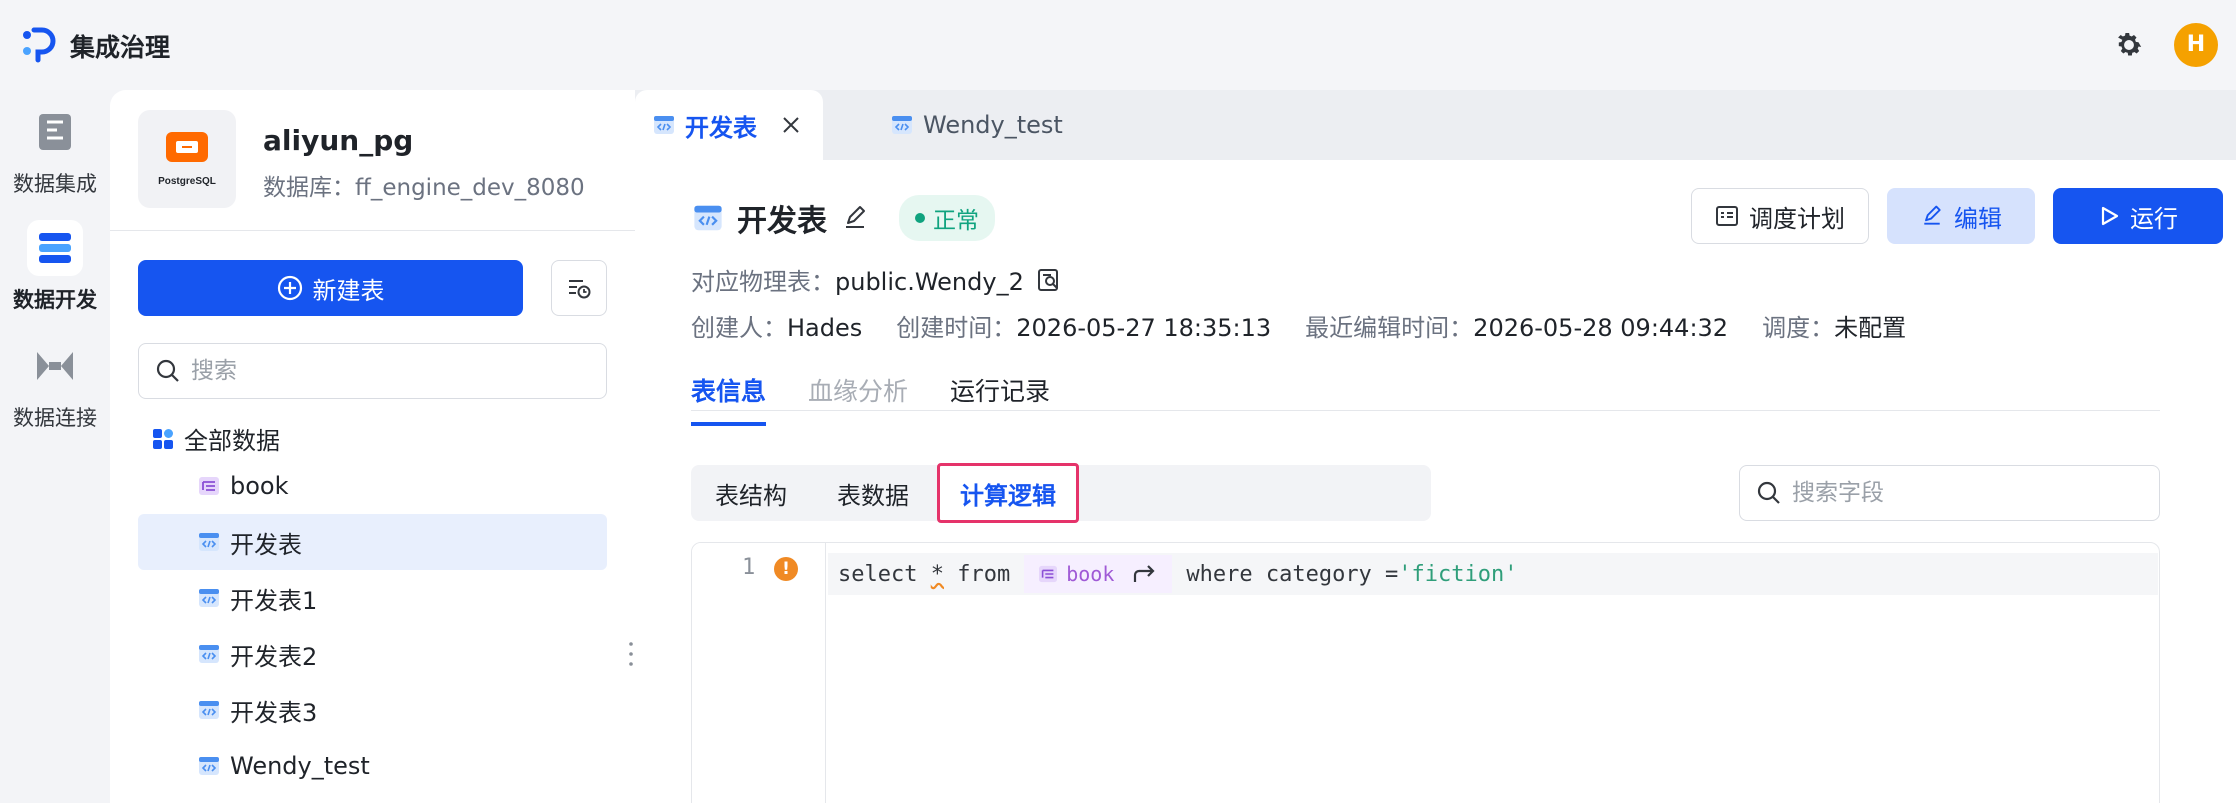 The width and height of the screenshot is (2236, 803). Describe the element at coordinates (216, 438) in the screenshot. I see `tree-root: 全部数据` at that location.